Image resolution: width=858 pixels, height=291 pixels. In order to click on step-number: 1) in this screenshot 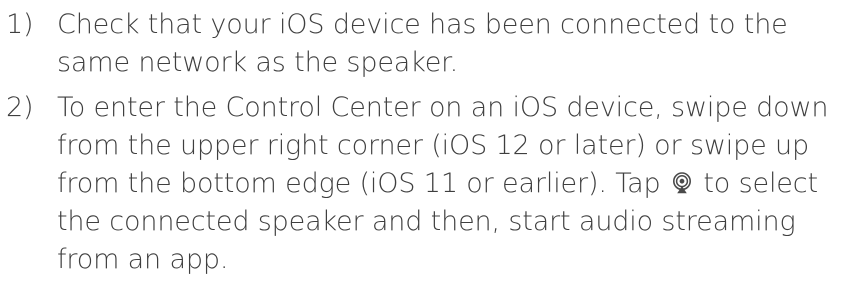, I will do `click(20, 24)`.